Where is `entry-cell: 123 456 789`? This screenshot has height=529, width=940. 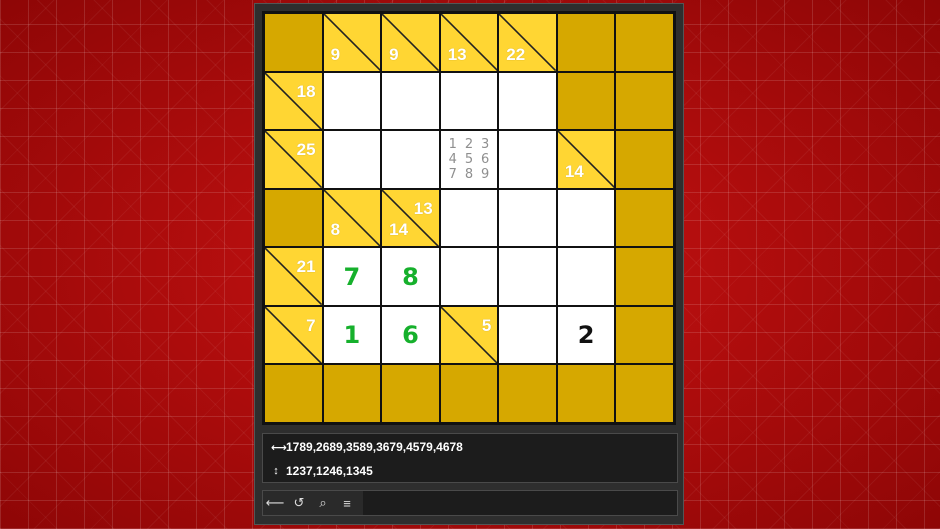 entry-cell: 123 456 789 is located at coordinates (469, 159).